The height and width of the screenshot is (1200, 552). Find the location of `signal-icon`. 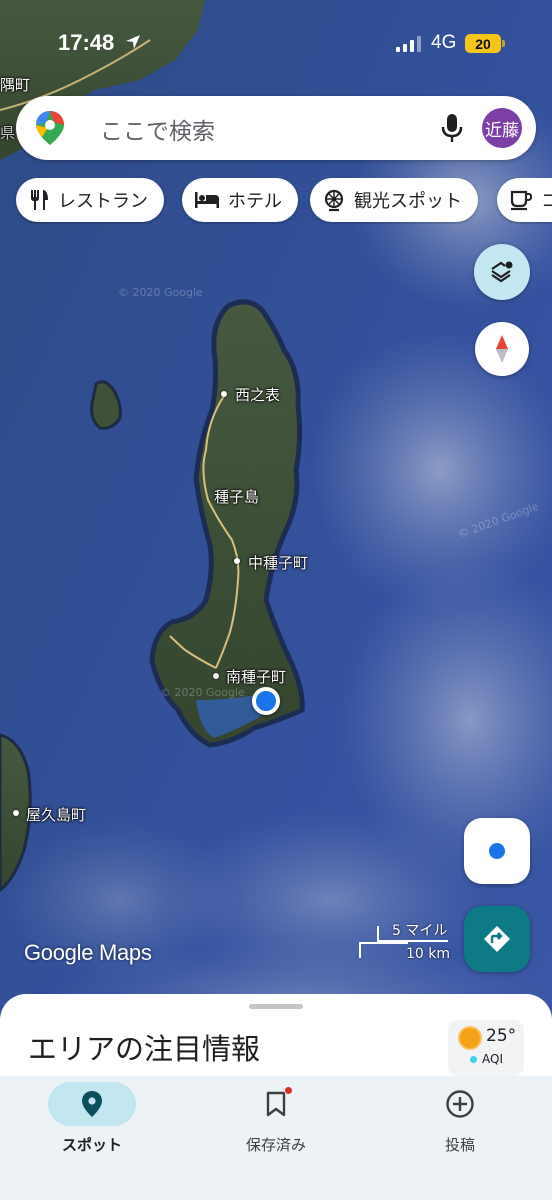

signal-icon is located at coordinates (408, 44).